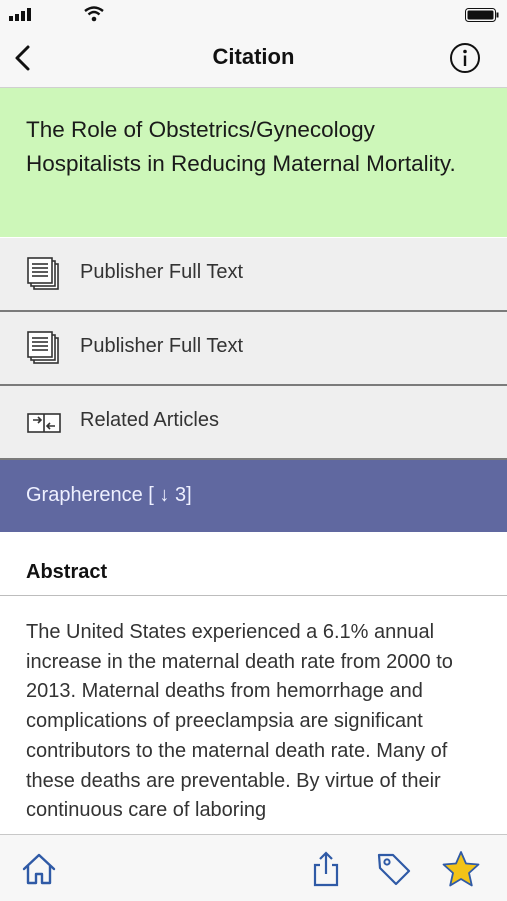 This screenshot has width=507, height=901. Describe the element at coordinates (253, 423) in the screenshot. I see `related-articles-row: Related Articles` at that location.